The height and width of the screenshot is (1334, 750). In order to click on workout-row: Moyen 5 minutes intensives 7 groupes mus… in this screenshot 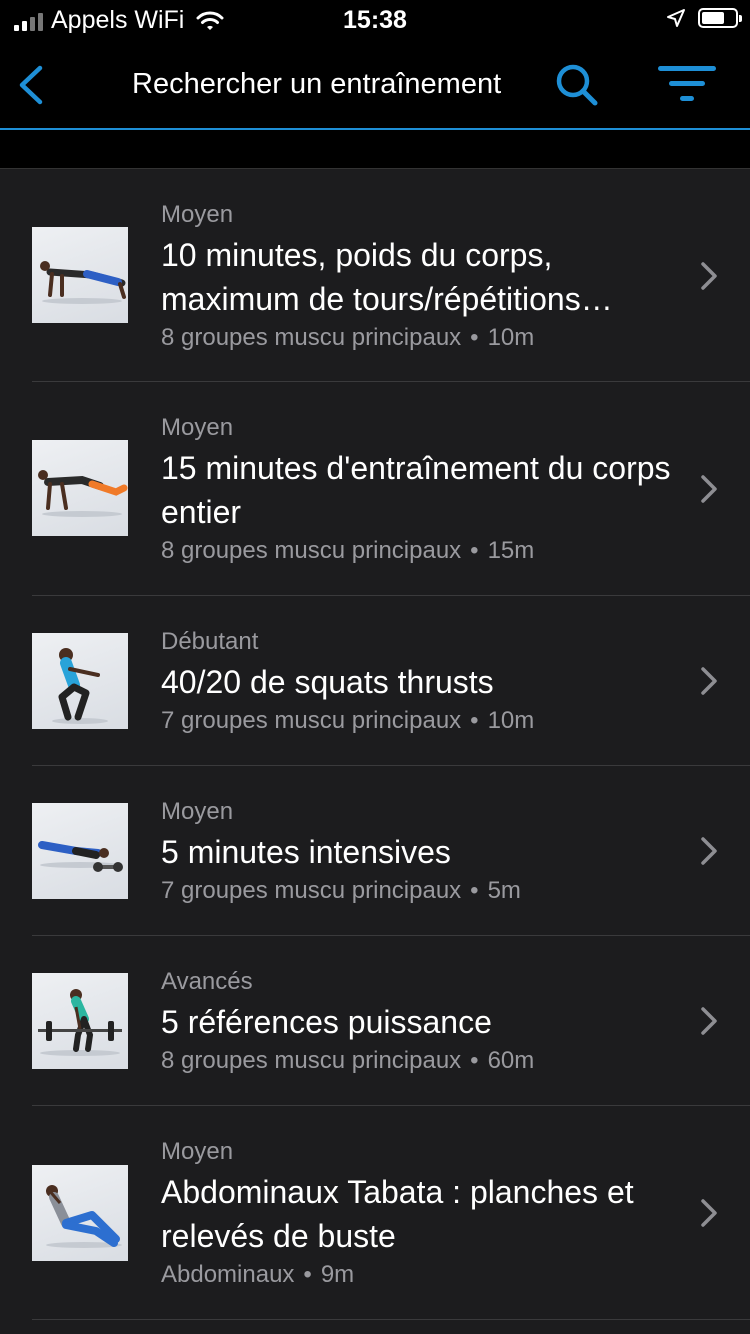, I will do `click(375, 851)`.